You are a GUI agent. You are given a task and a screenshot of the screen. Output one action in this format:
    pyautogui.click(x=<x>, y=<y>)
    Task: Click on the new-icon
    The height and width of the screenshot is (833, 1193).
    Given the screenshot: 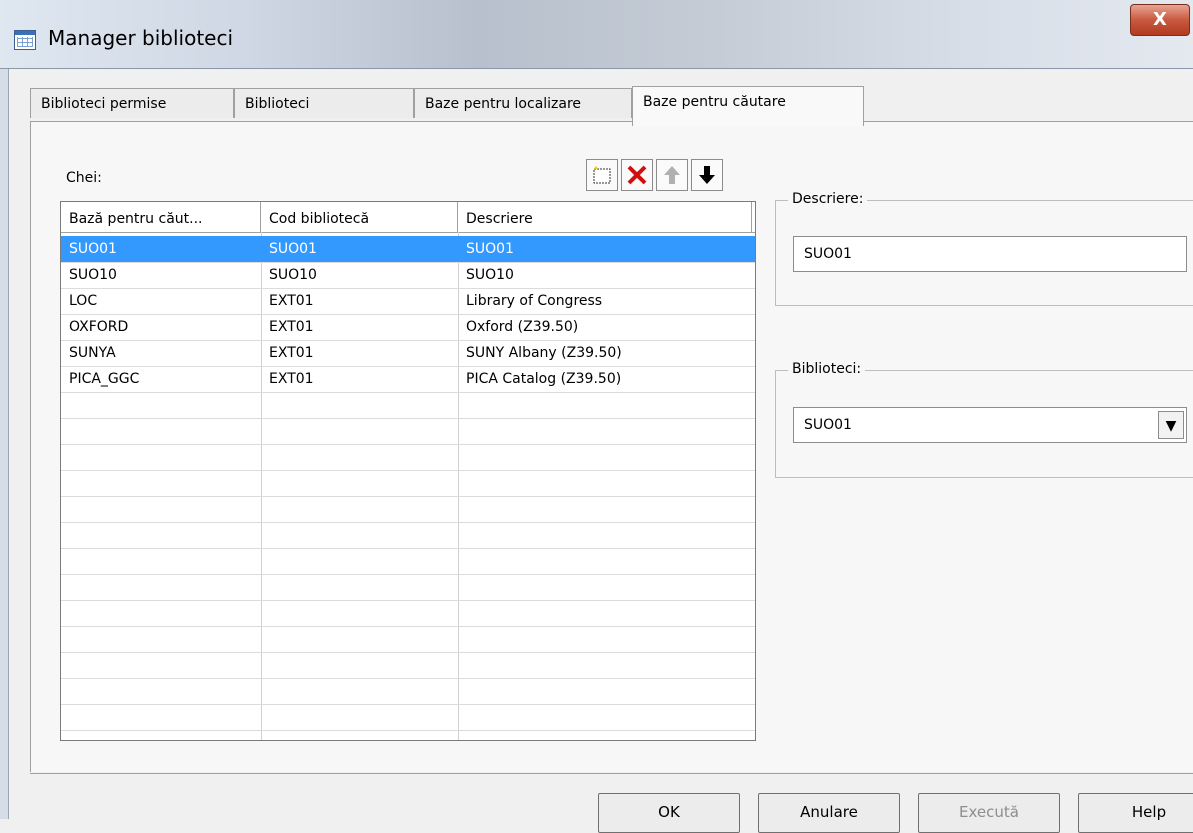 What is the action you would take?
    pyautogui.click(x=602, y=175)
    